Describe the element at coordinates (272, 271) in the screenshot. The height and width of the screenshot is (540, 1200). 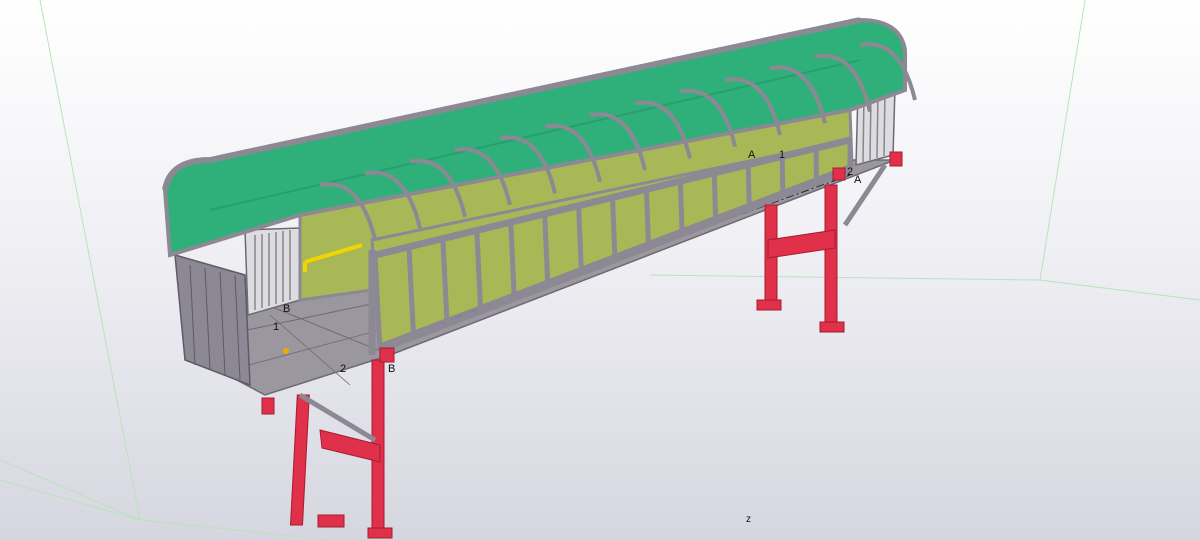
I see `left-end-upper-grating` at that location.